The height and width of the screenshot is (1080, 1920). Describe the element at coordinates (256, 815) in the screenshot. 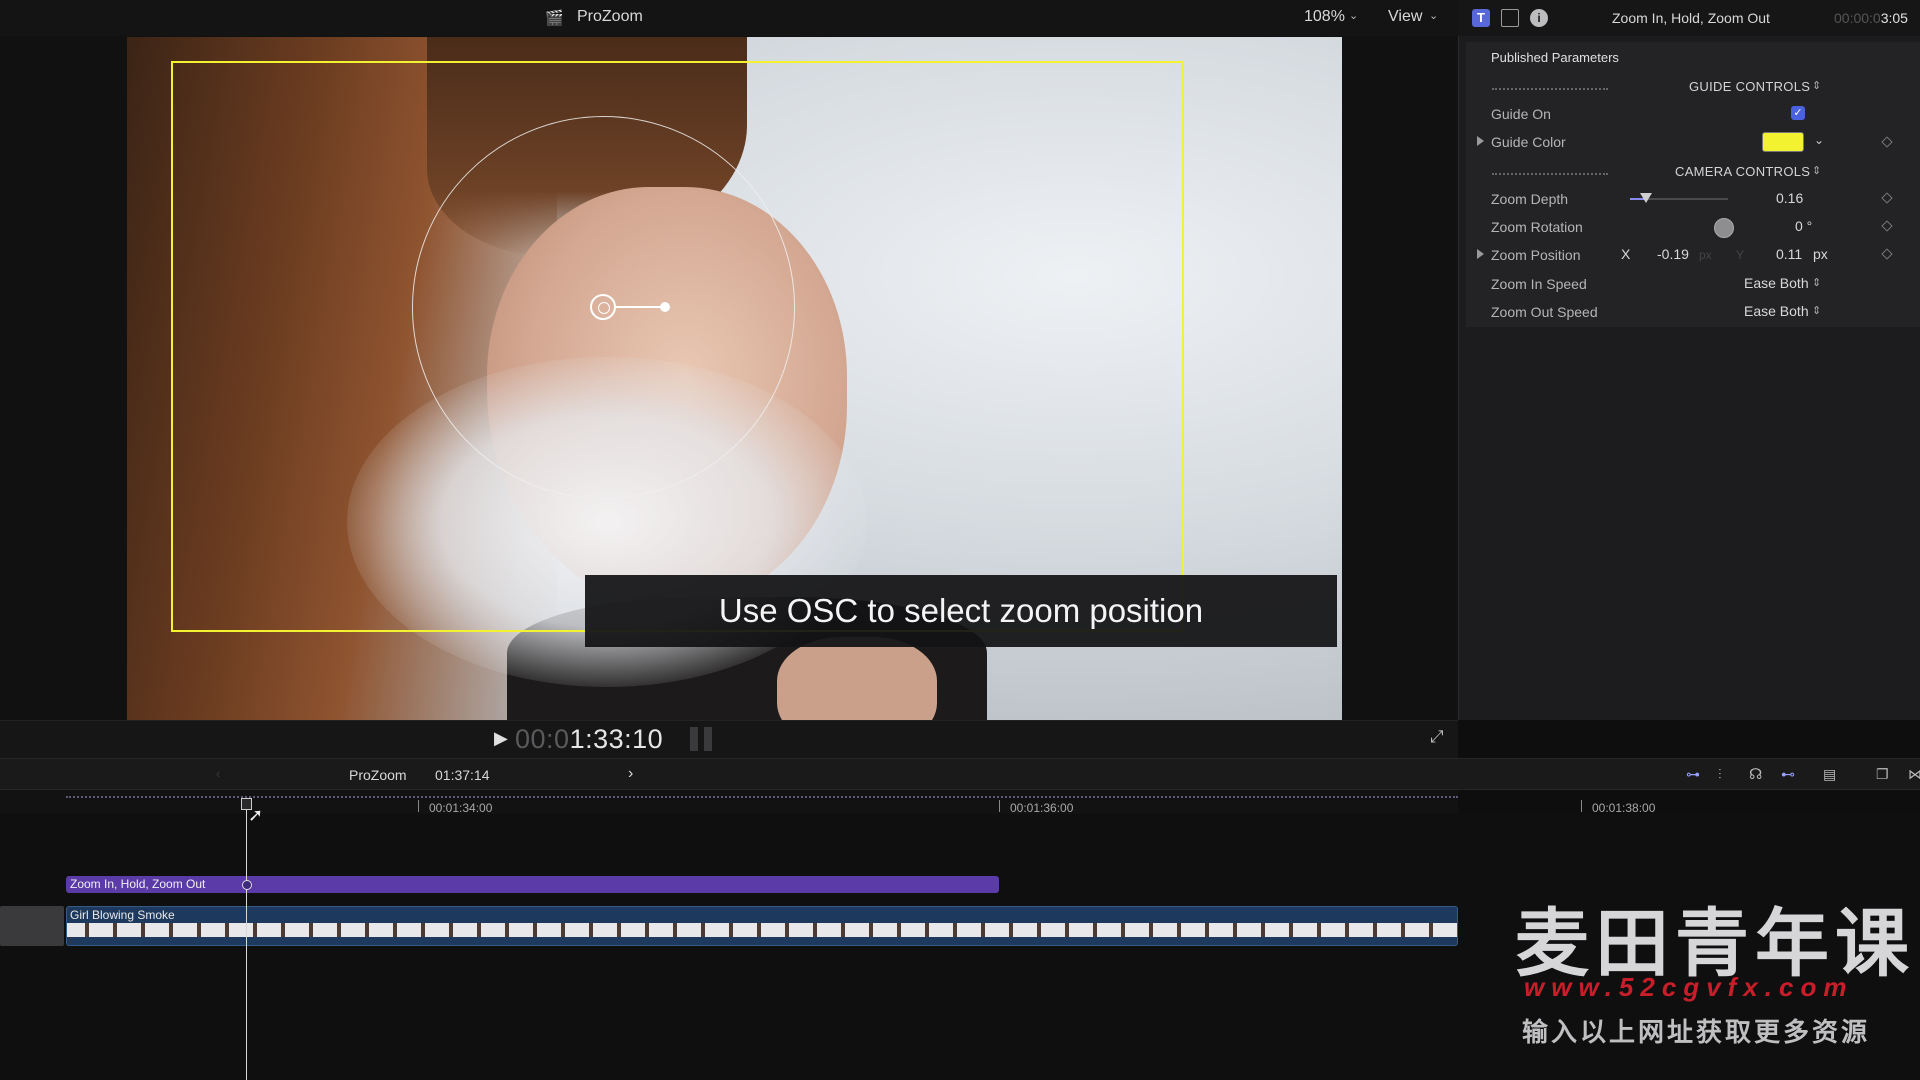

I see `mouse-cursor-icon: ➚` at that location.